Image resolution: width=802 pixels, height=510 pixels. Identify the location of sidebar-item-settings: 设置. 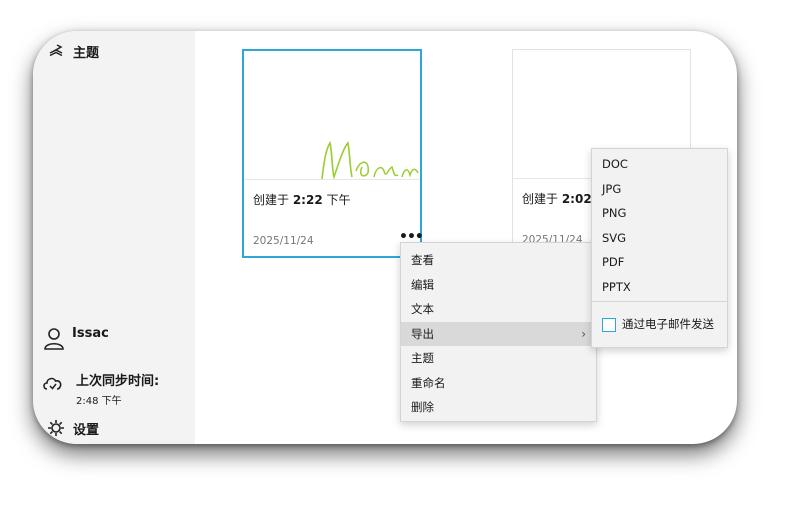
(72, 428).